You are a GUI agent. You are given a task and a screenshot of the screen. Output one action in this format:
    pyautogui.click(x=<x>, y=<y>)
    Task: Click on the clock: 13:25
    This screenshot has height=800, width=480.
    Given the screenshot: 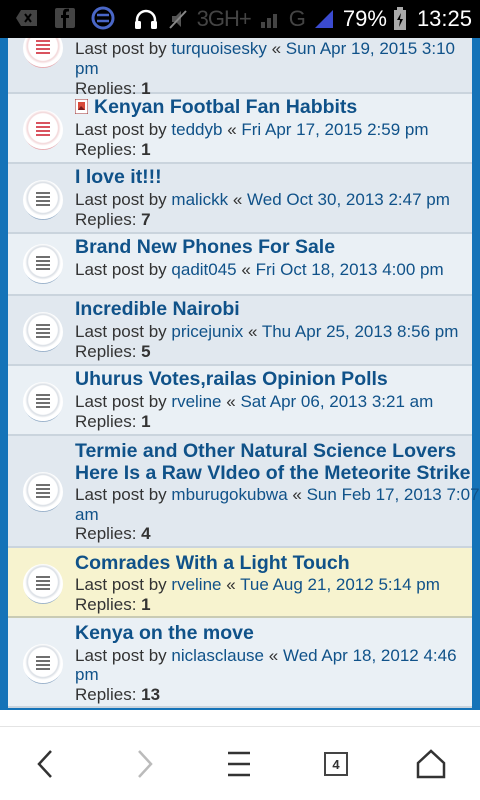 What is the action you would take?
    pyautogui.click(x=444, y=18)
    